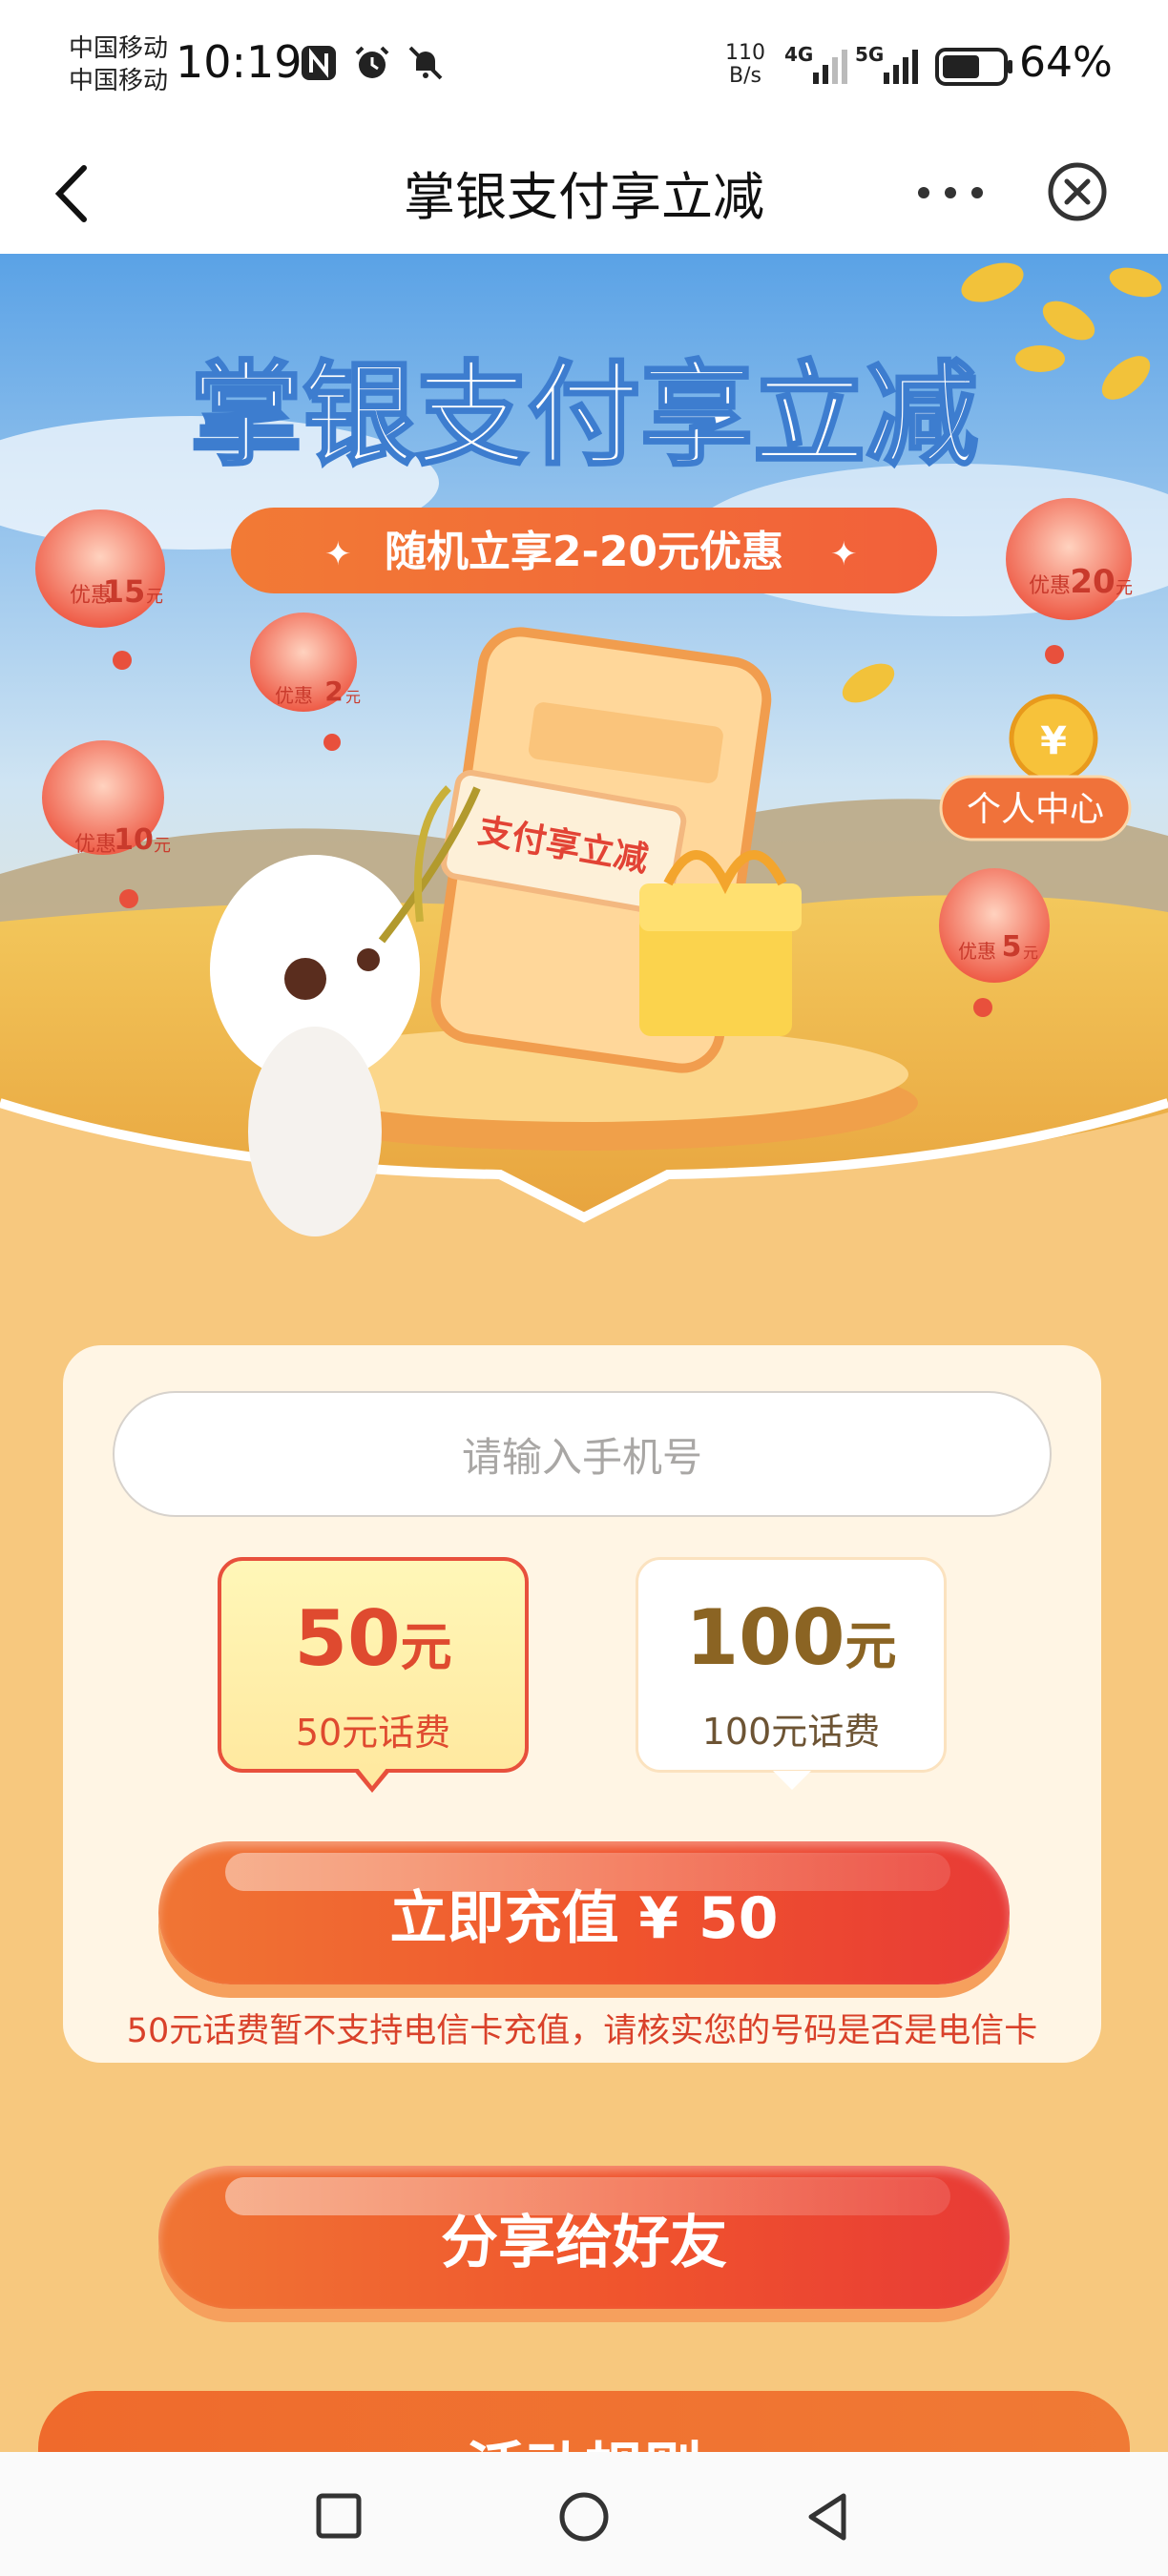  Describe the element at coordinates (791, 1732) in the screenshot. I see `option-100-desc: 100元话费` at that location.